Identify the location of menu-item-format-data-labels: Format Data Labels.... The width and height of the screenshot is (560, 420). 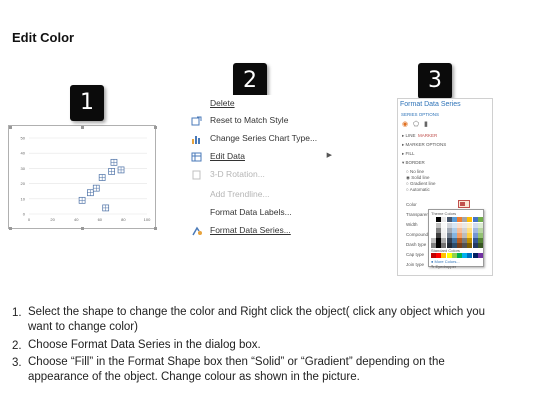
(261, 213).